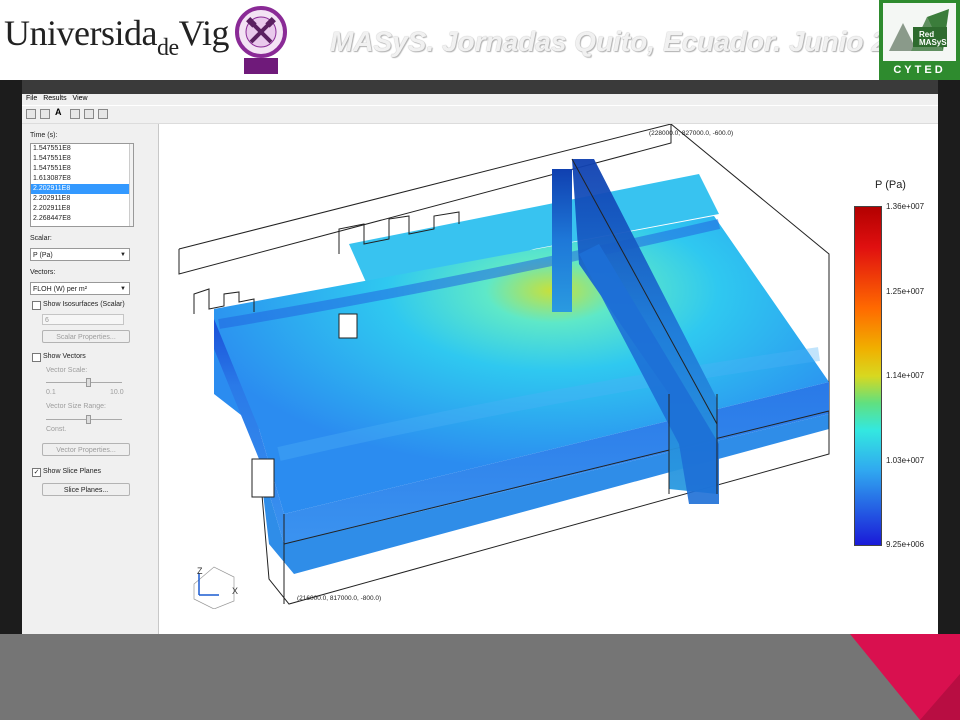 Image resolution: width=960 pixels, height=720 pixels. What do you see at coordinates (868, 376) in the screenshot?
I see `color-legend-bar` at bounding box center [868, 376].